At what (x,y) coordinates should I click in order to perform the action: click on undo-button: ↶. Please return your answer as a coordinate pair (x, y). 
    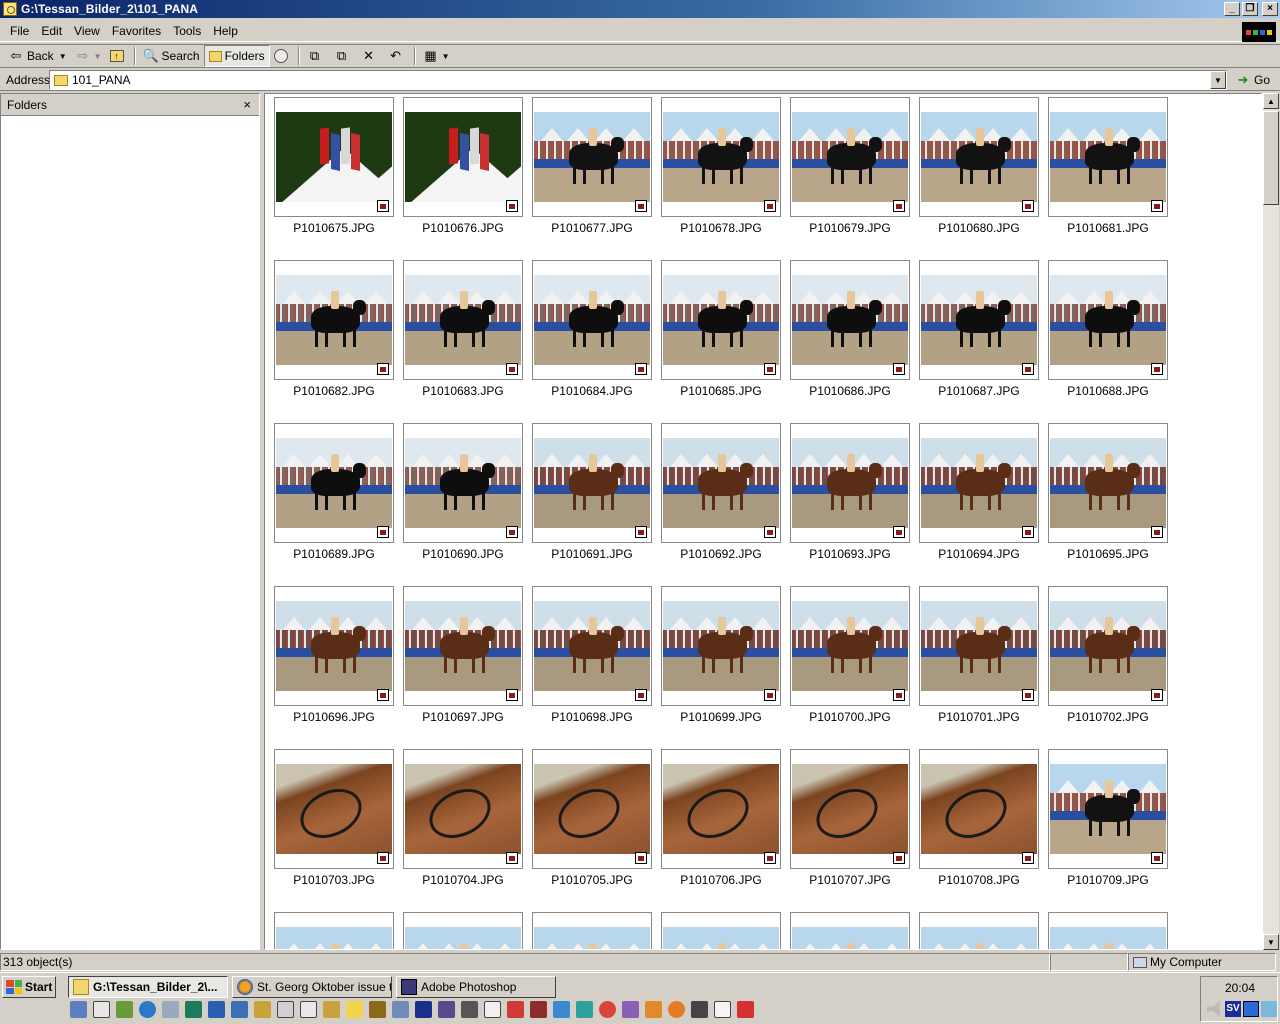
    Looking at the image, I should click on (397, 56).